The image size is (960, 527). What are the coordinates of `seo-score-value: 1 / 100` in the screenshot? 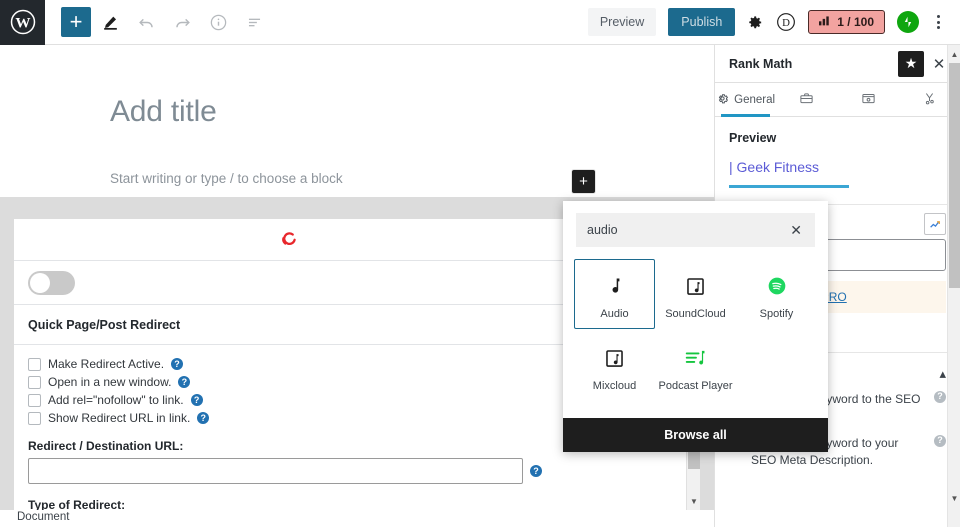 It's located at (855, 22).